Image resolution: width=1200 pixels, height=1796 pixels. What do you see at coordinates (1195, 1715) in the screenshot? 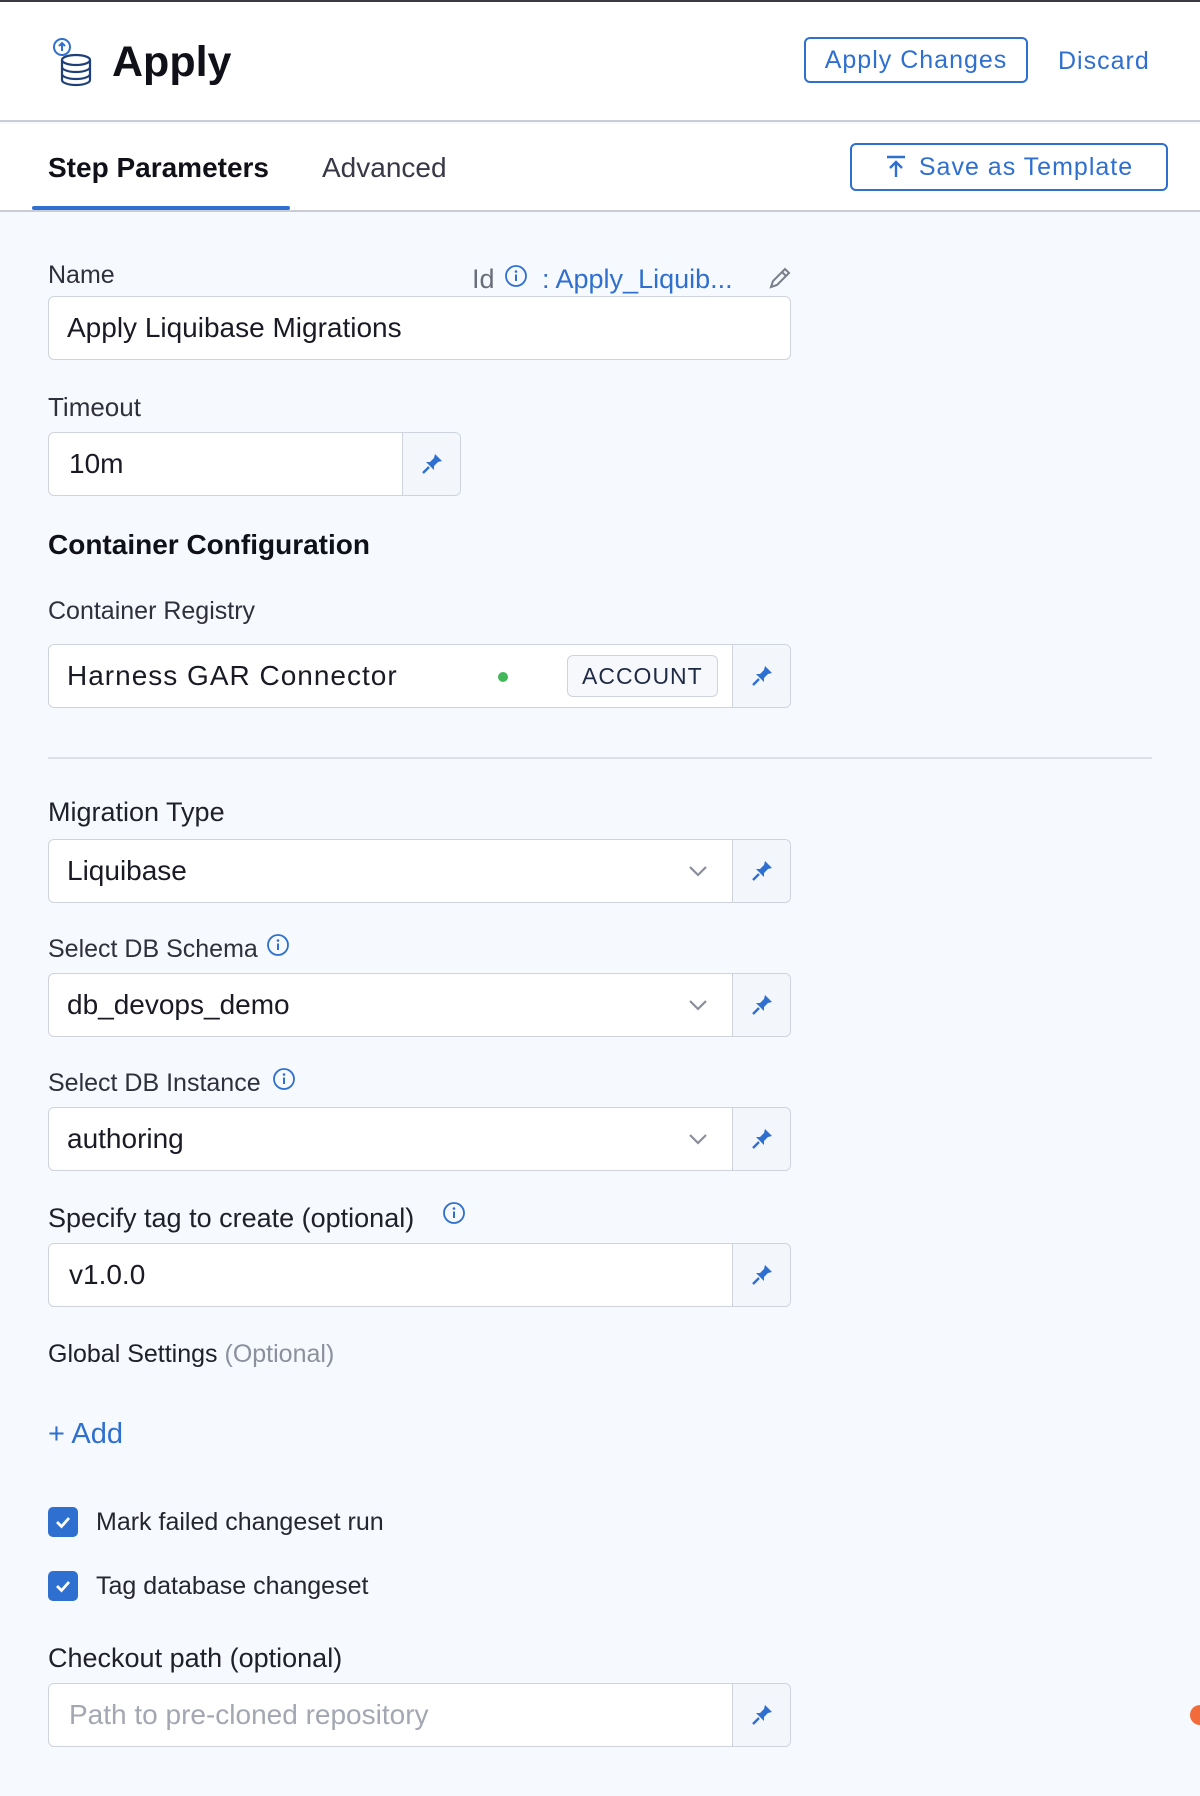
I see `notification-dot` at bounding box center [1195, 1715].